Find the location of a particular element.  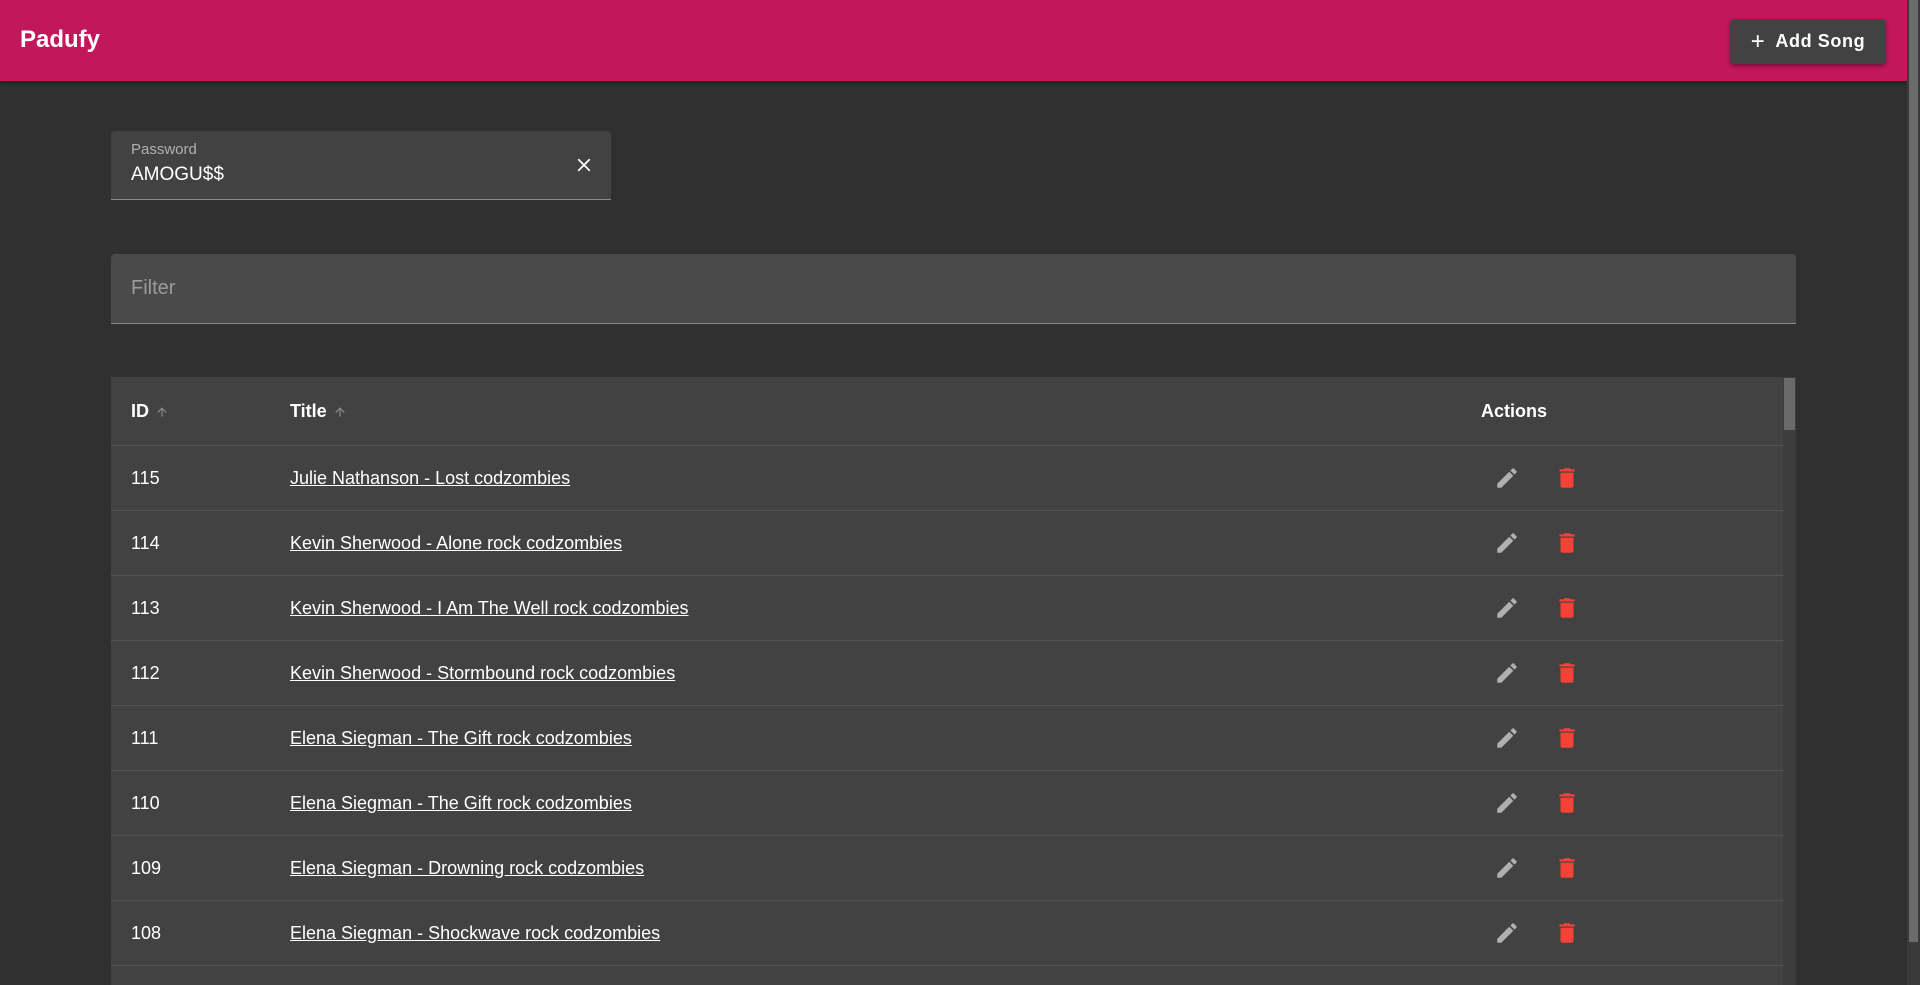

plus-icon: + is located at coordinates (1758, 41).